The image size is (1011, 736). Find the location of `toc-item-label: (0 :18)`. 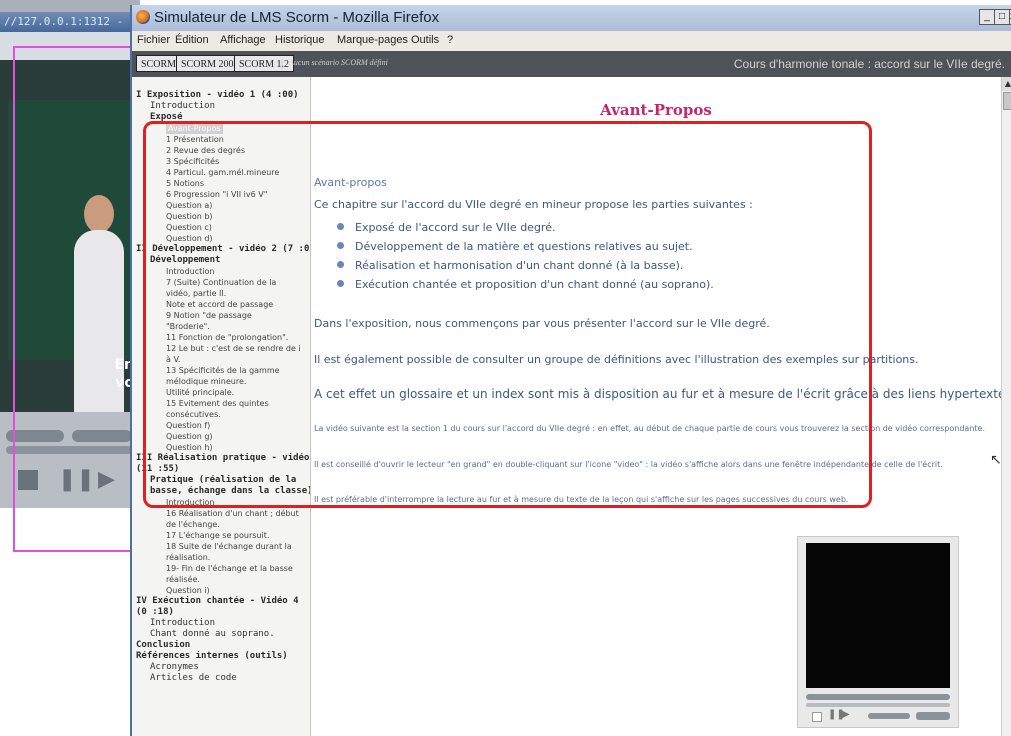

toc-item-label: (0 :18) is located at coordinates (155, 612).